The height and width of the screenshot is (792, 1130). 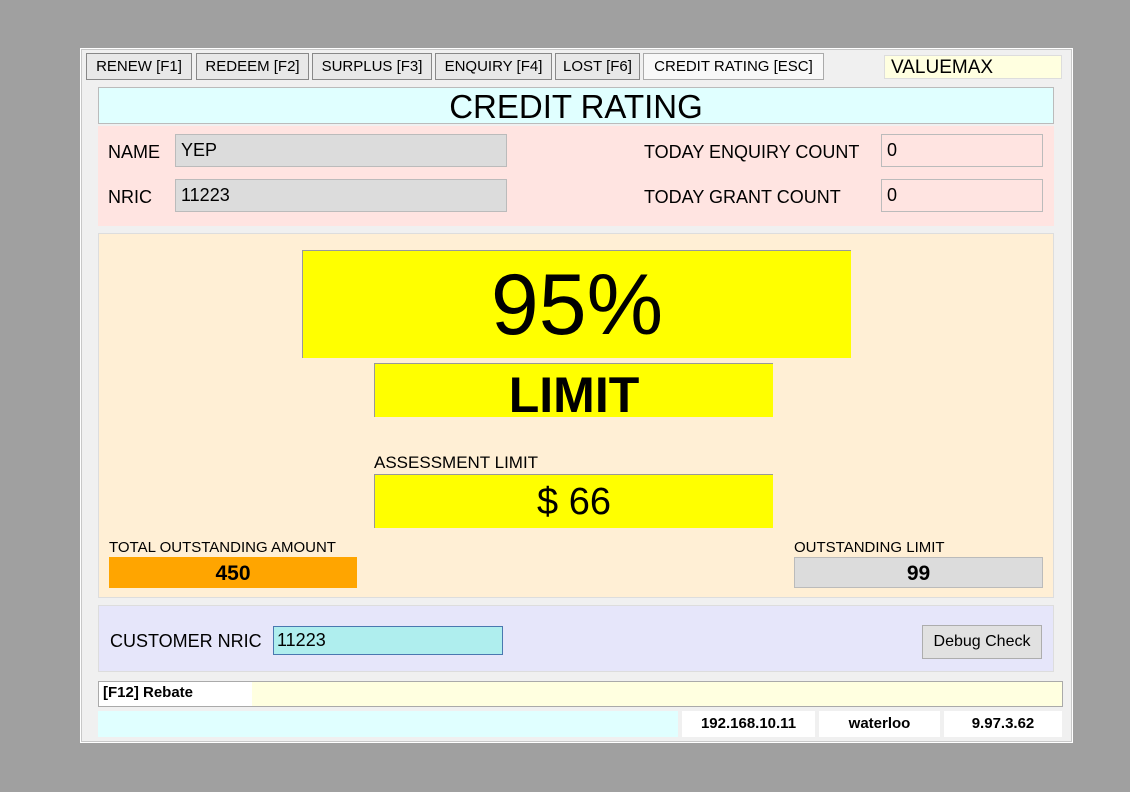 I want to click on tab-credit-rating: CREDIT RATING [ESC], so click(x=733, y=66).